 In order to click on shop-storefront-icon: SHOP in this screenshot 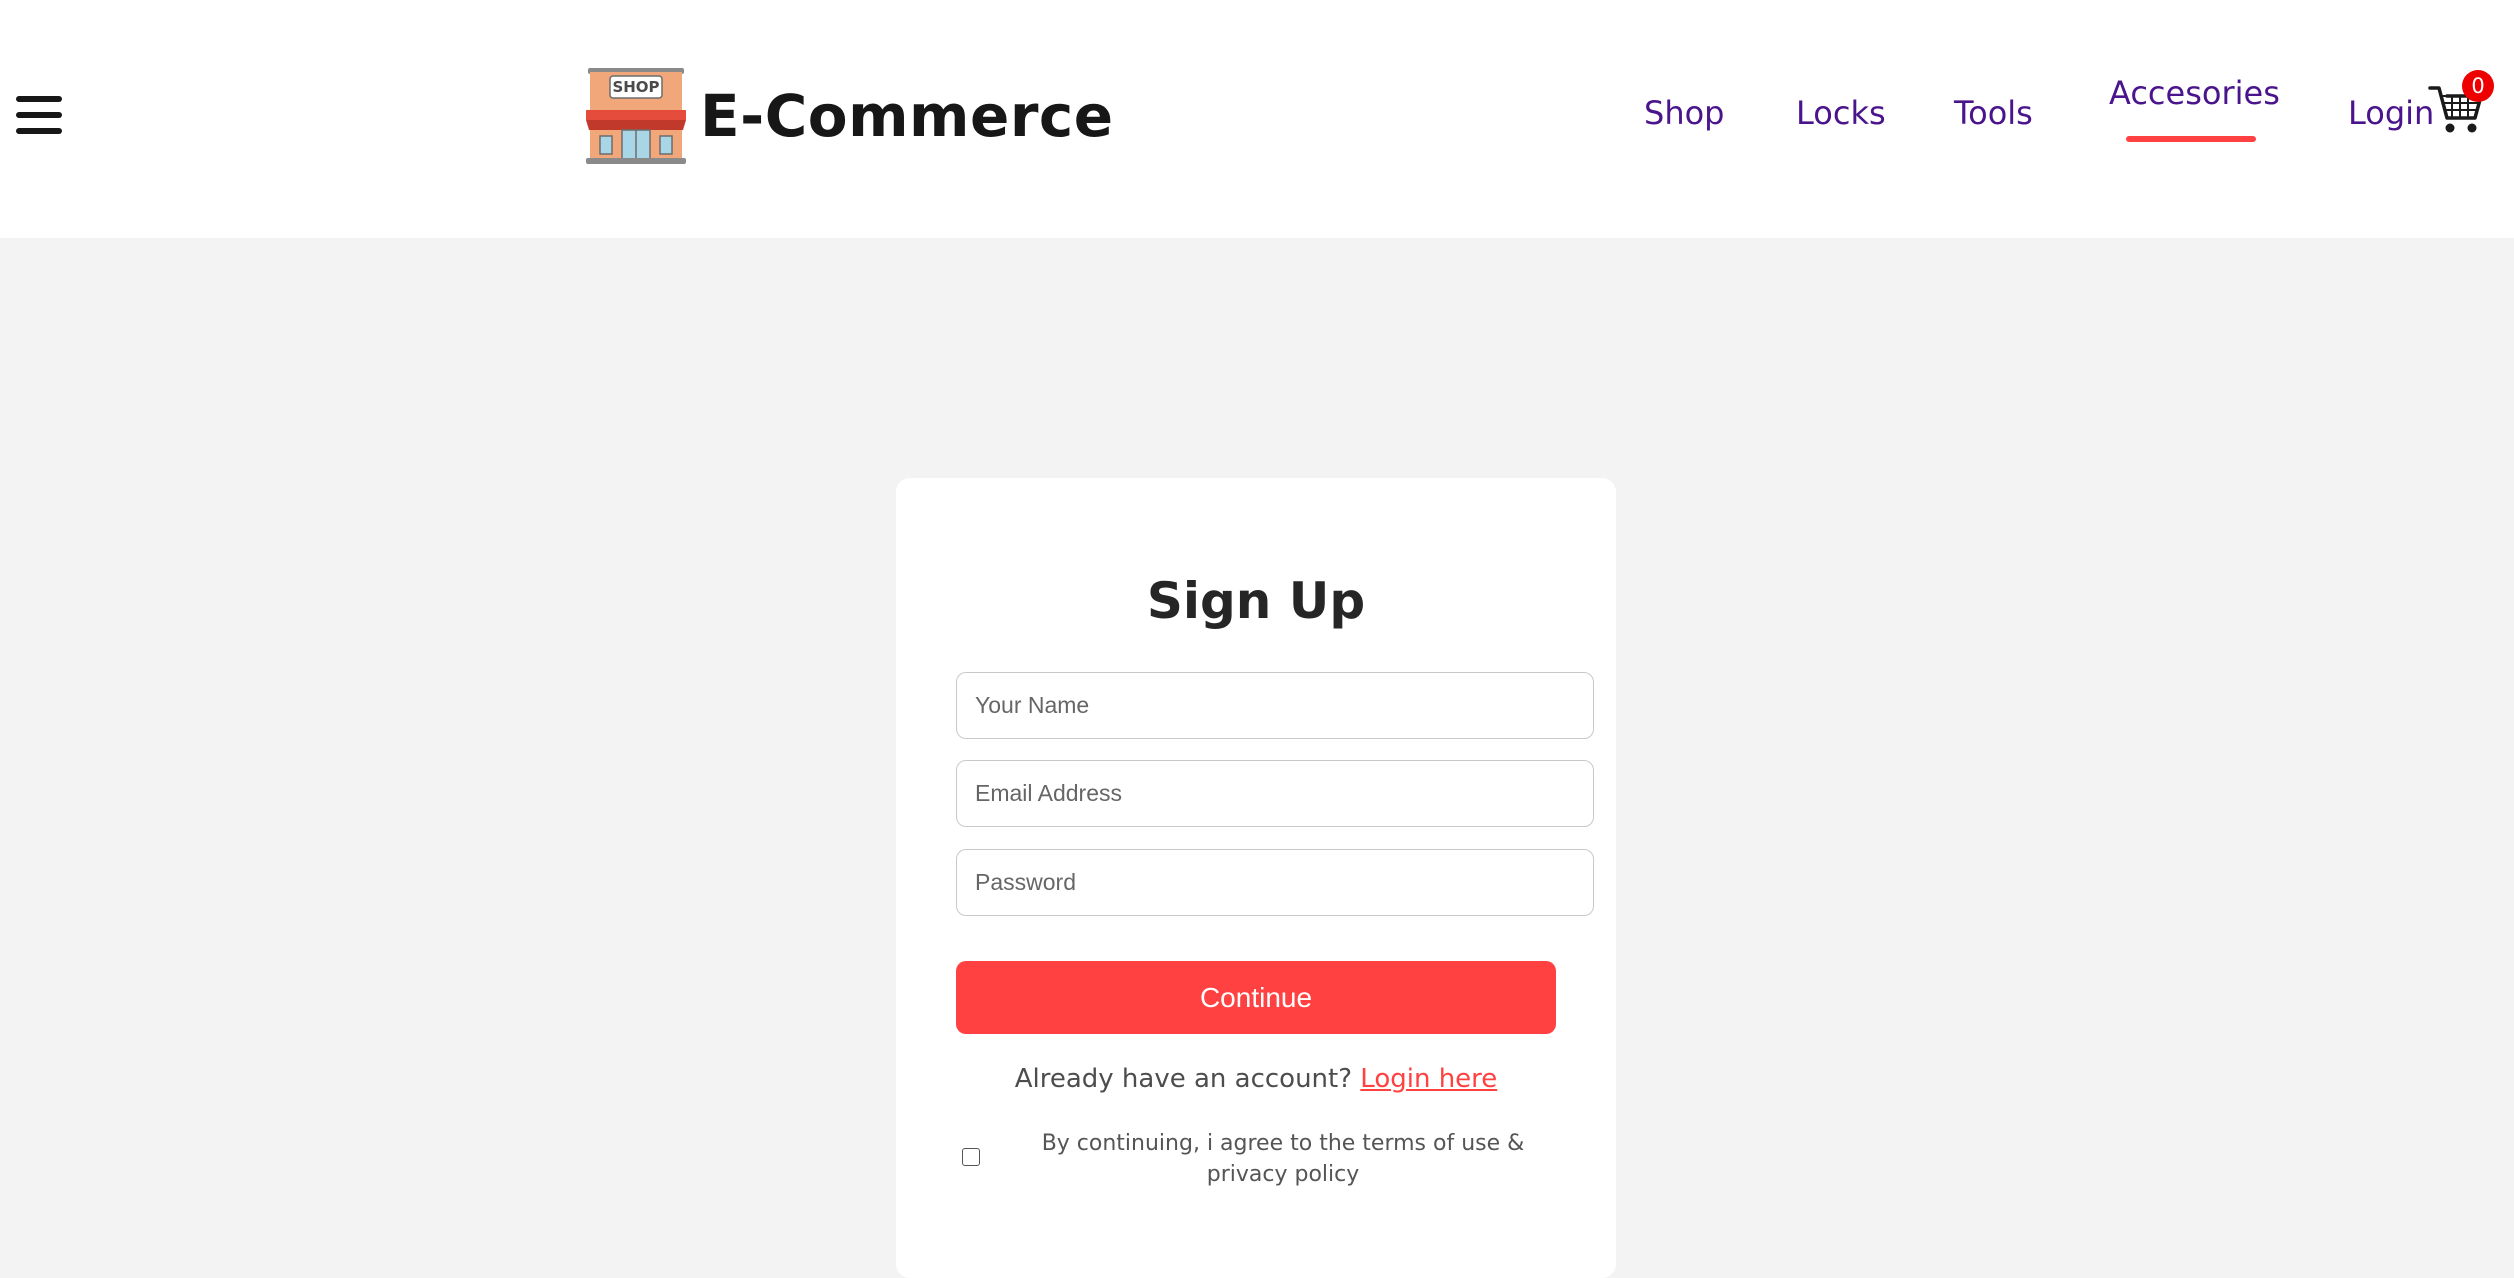, I will do `click(636, 116)`.